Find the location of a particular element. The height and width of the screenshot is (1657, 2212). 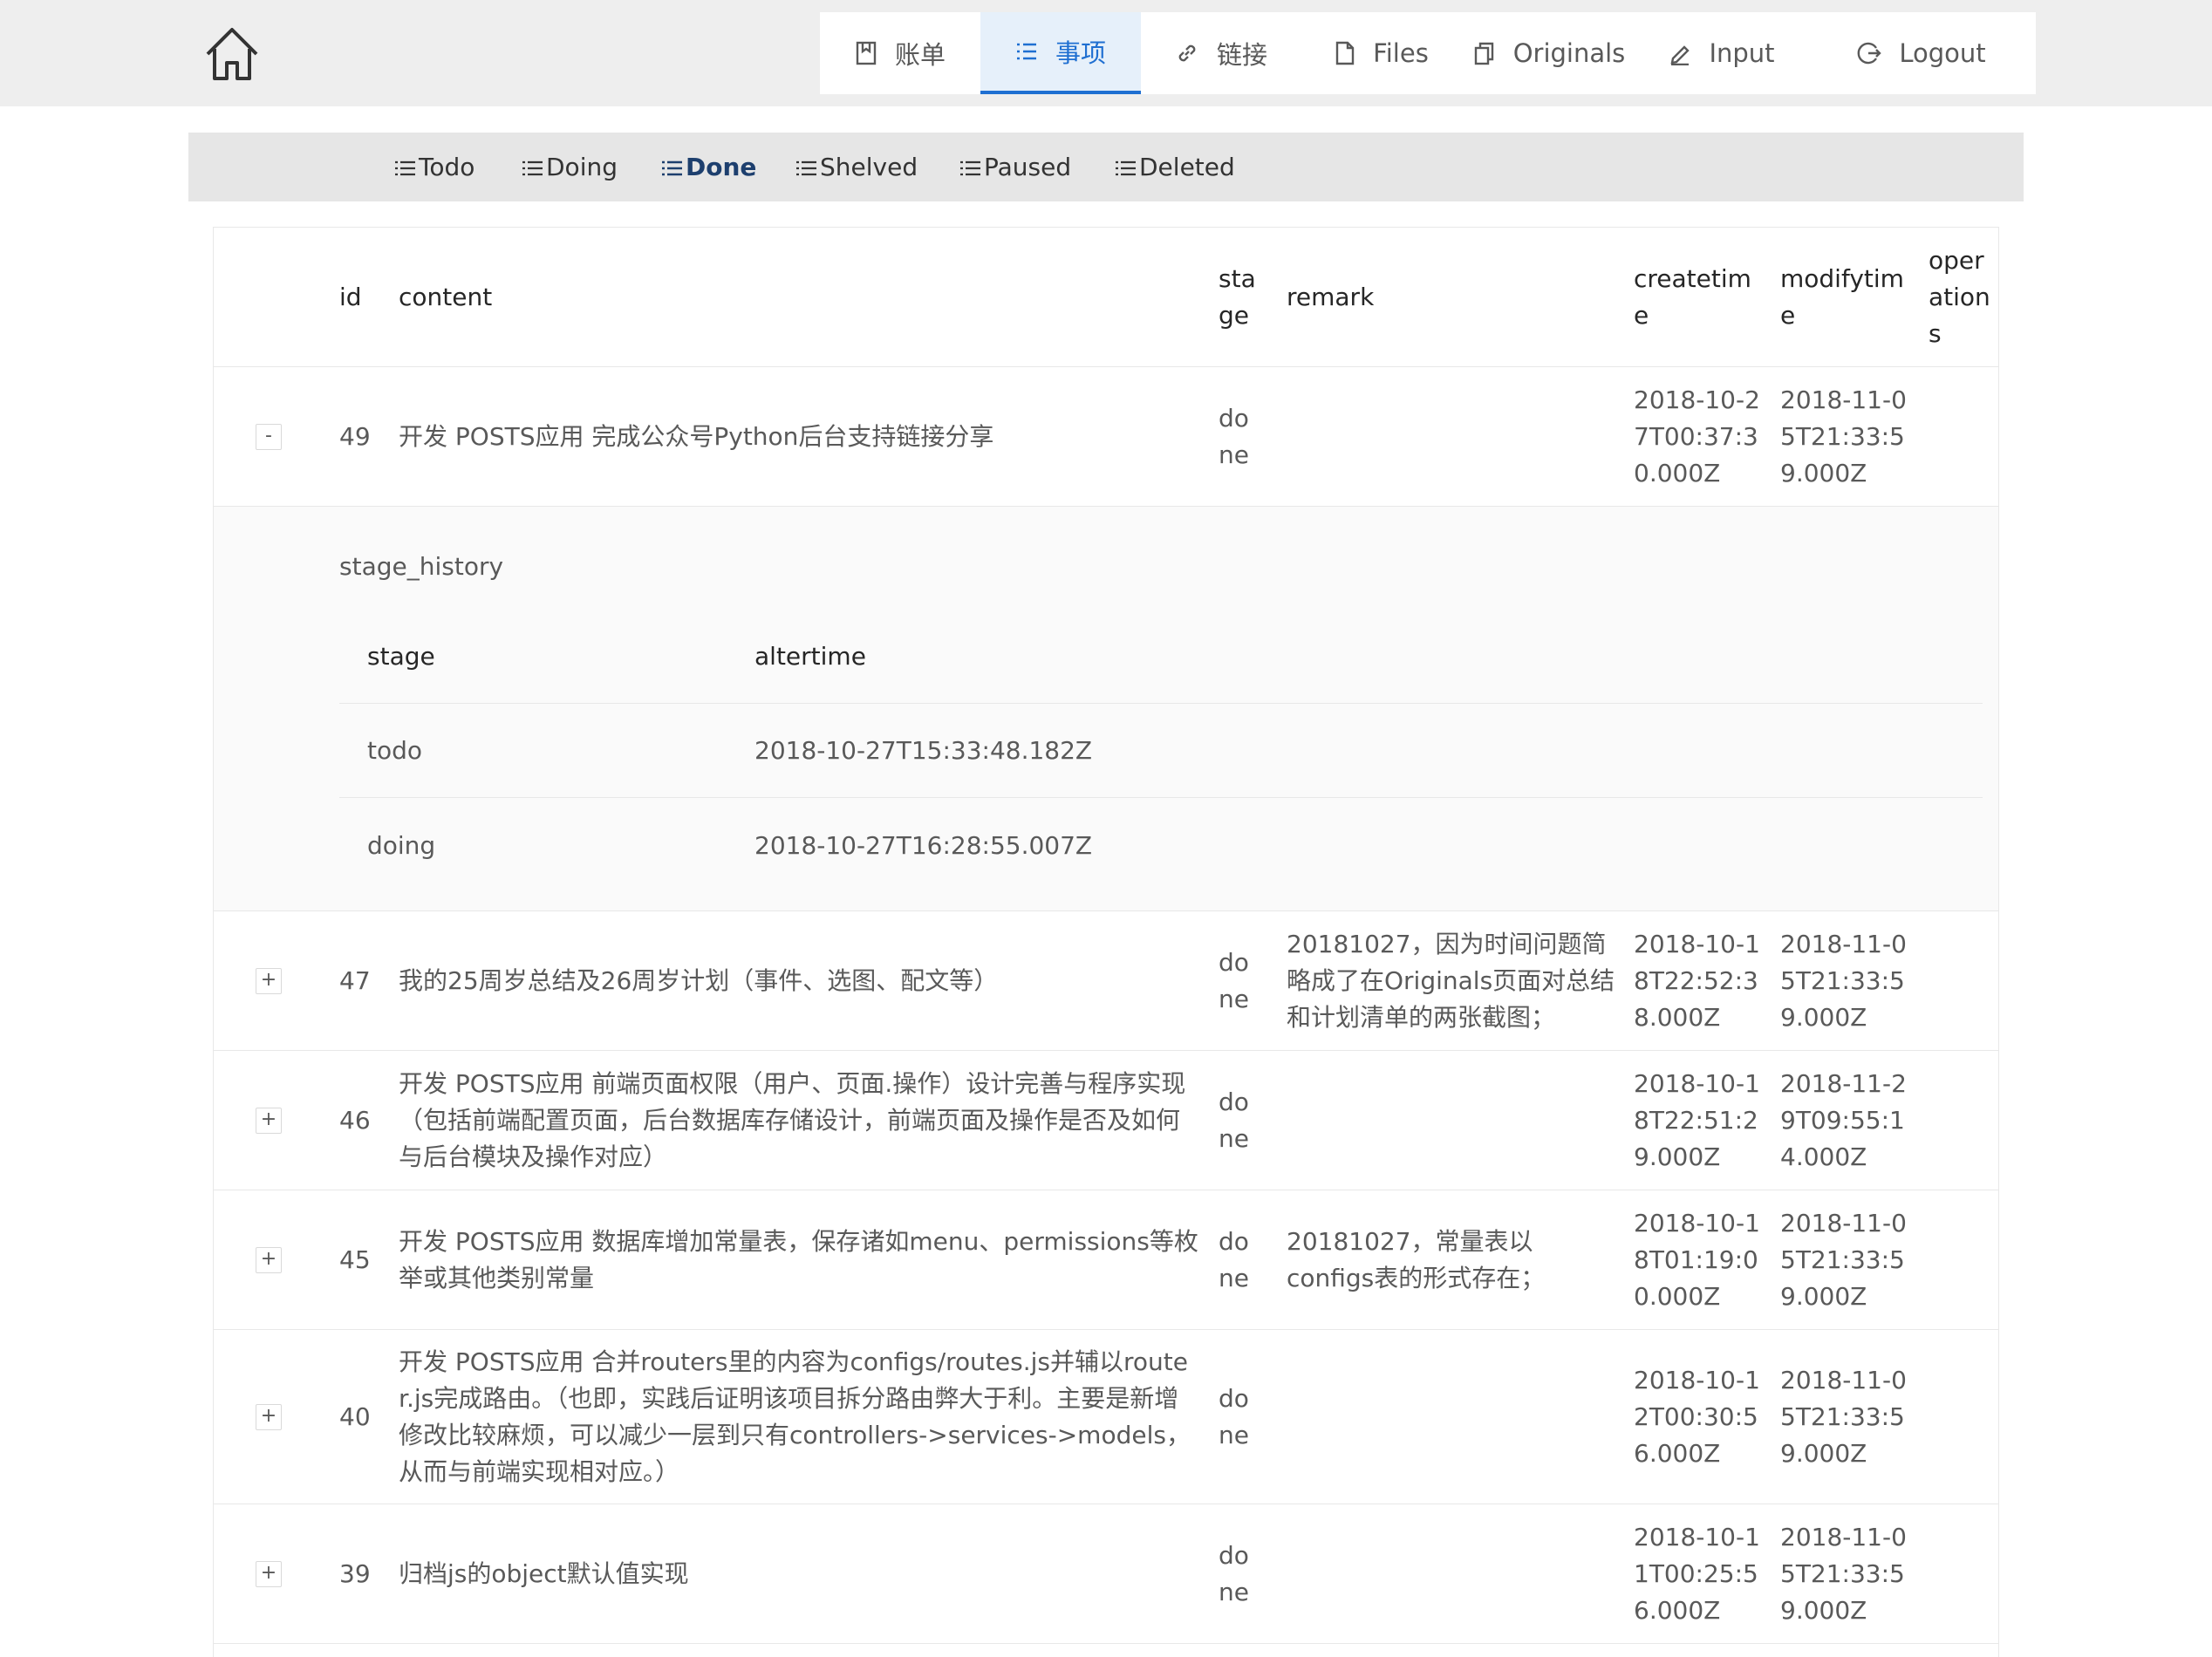

header-remark: remark is located at coordinates (1331, 296).